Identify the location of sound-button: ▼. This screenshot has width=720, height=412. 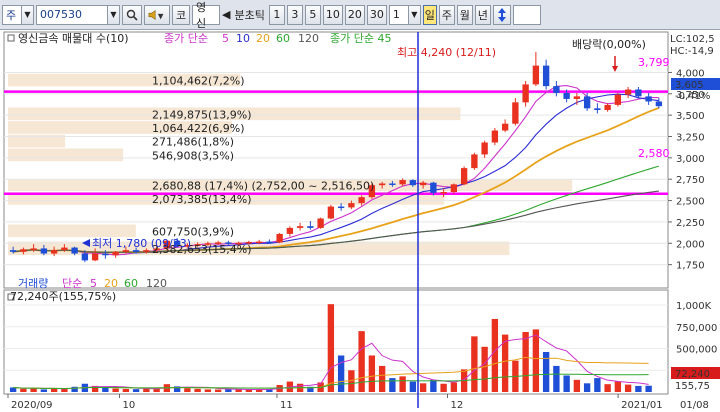
(157, 14).